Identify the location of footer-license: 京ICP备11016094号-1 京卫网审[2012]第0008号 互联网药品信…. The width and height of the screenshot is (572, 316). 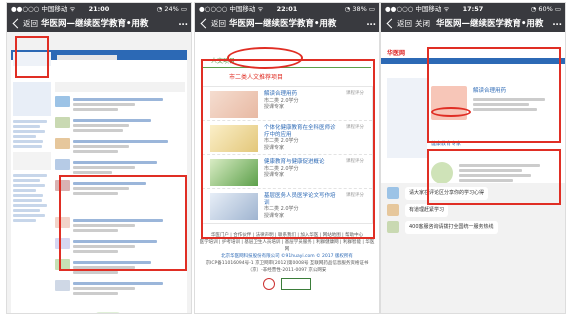
(287, 267).